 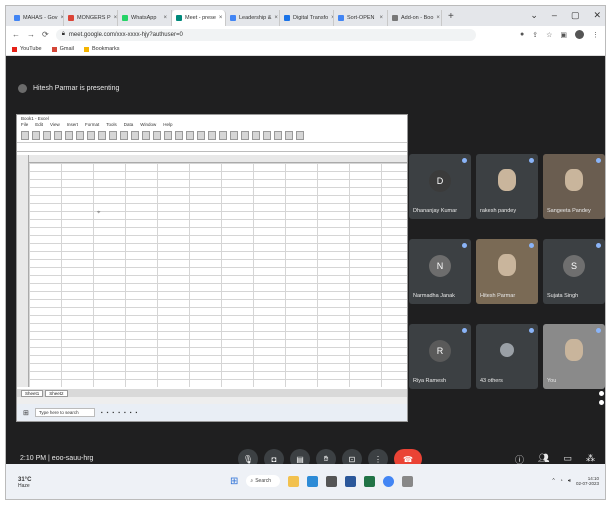 What do you see at coordinates (440, 186) in the screenshot?
I see `participant-tile: D Dhananjay Kumar` at bounding box center [440, 186].